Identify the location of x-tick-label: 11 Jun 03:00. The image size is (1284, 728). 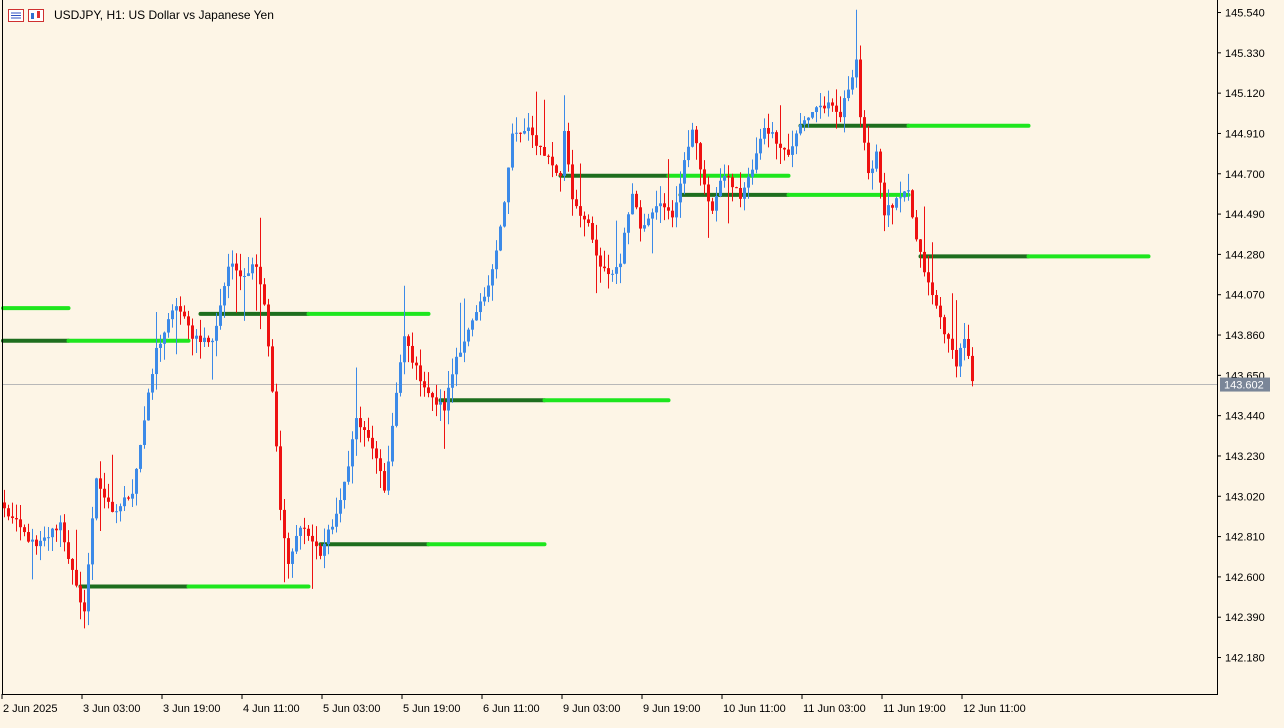
(834, 709).